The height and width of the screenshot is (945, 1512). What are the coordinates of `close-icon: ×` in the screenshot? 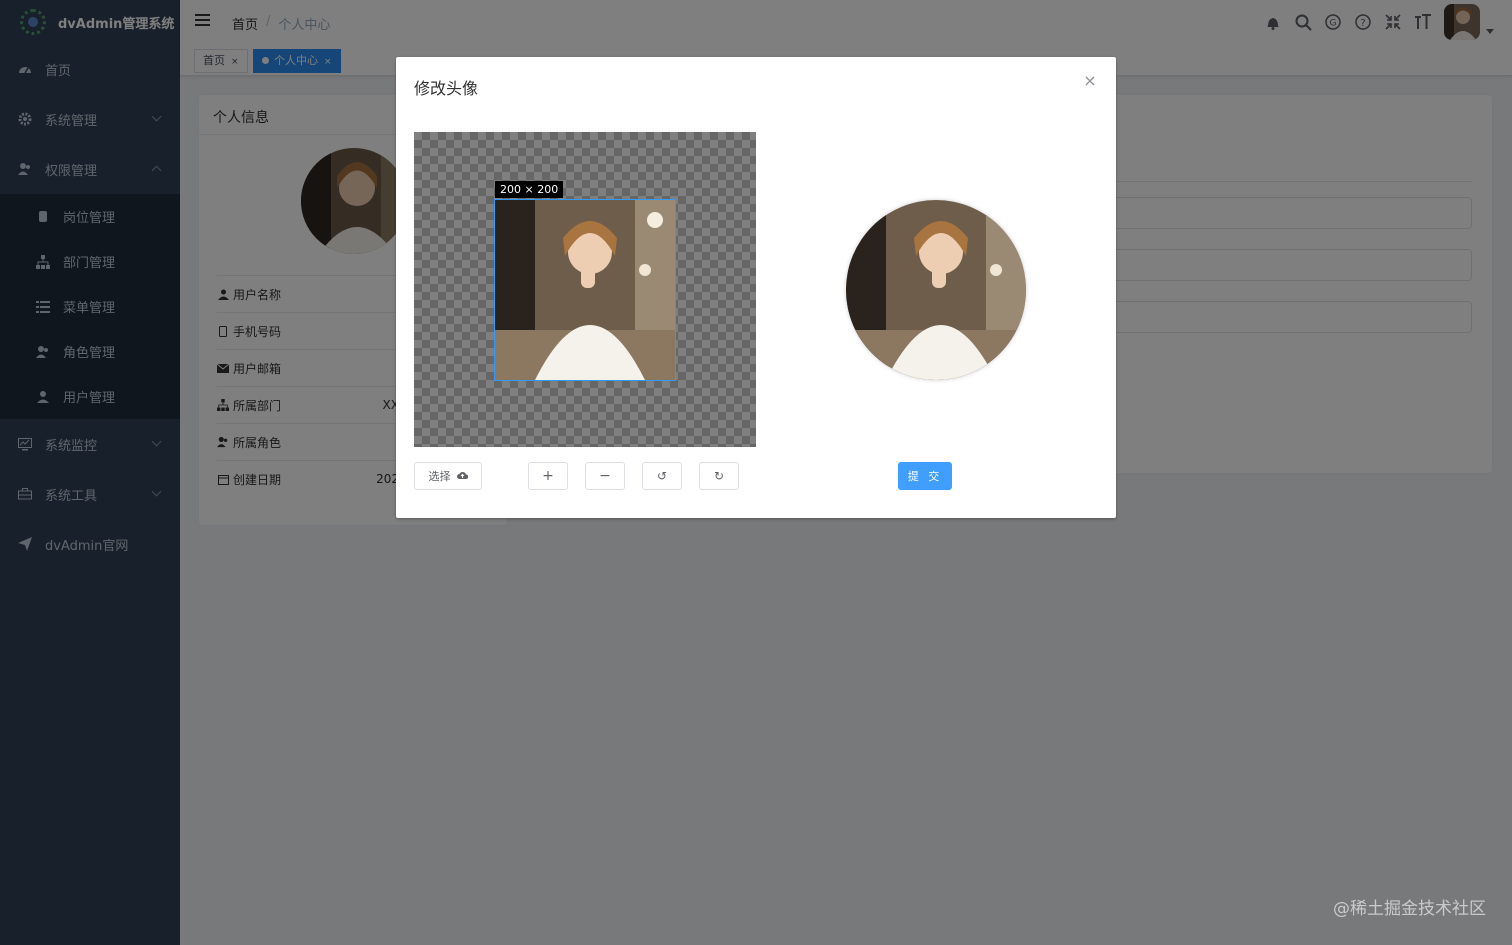 It's located at (1090, 81).